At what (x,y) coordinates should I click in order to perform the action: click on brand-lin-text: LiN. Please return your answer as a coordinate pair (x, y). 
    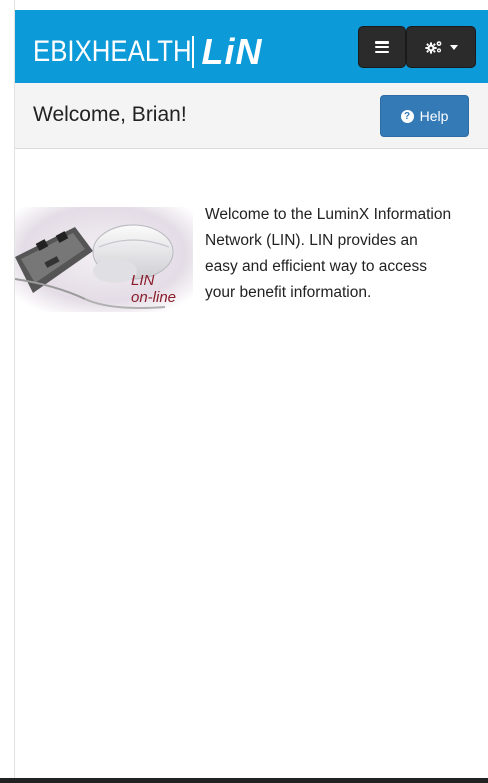
    Looking at the image, I should click on (232, 51).